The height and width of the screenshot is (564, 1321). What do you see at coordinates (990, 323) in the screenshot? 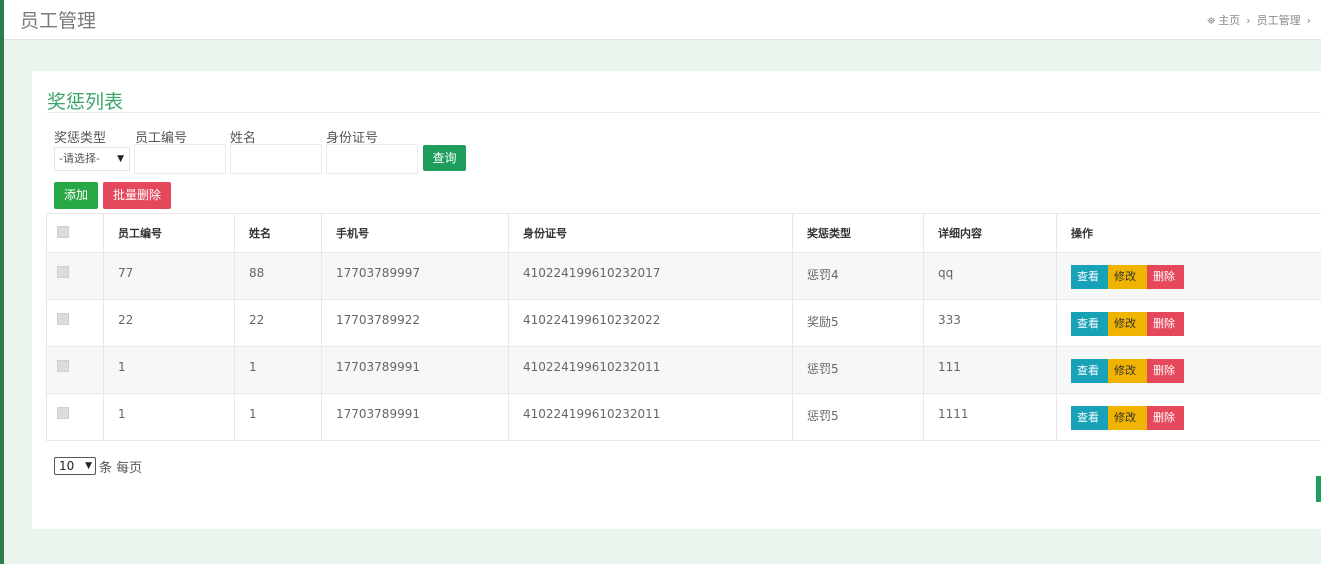
I see `cell-detail: 333` at bounding box center [990, 323].